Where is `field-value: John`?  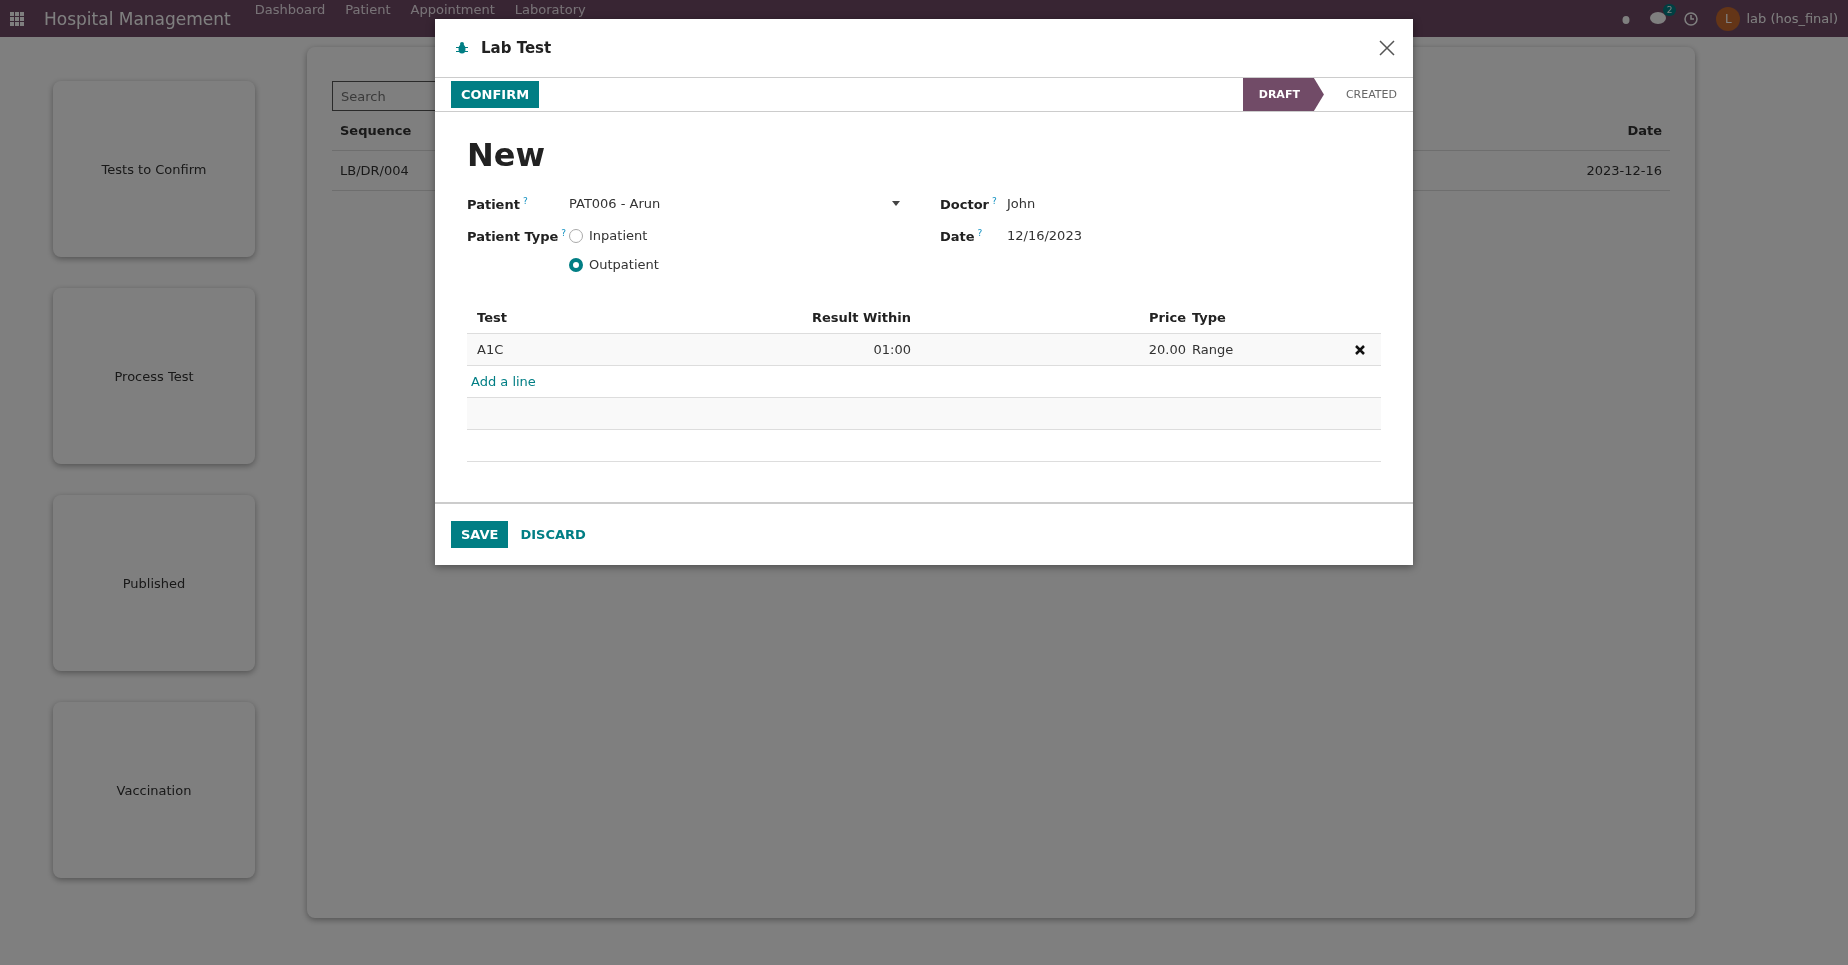
field-value: John is located at coordinates (1022, 203).